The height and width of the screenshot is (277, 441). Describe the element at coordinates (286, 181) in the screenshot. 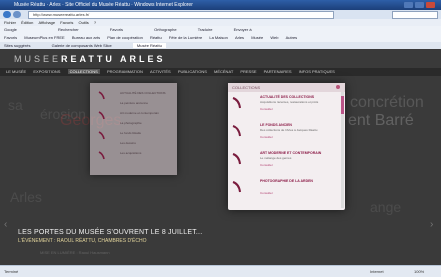

I see `collection-title: PHOTOGRAPHIE DE LA ARDEN` at that location.